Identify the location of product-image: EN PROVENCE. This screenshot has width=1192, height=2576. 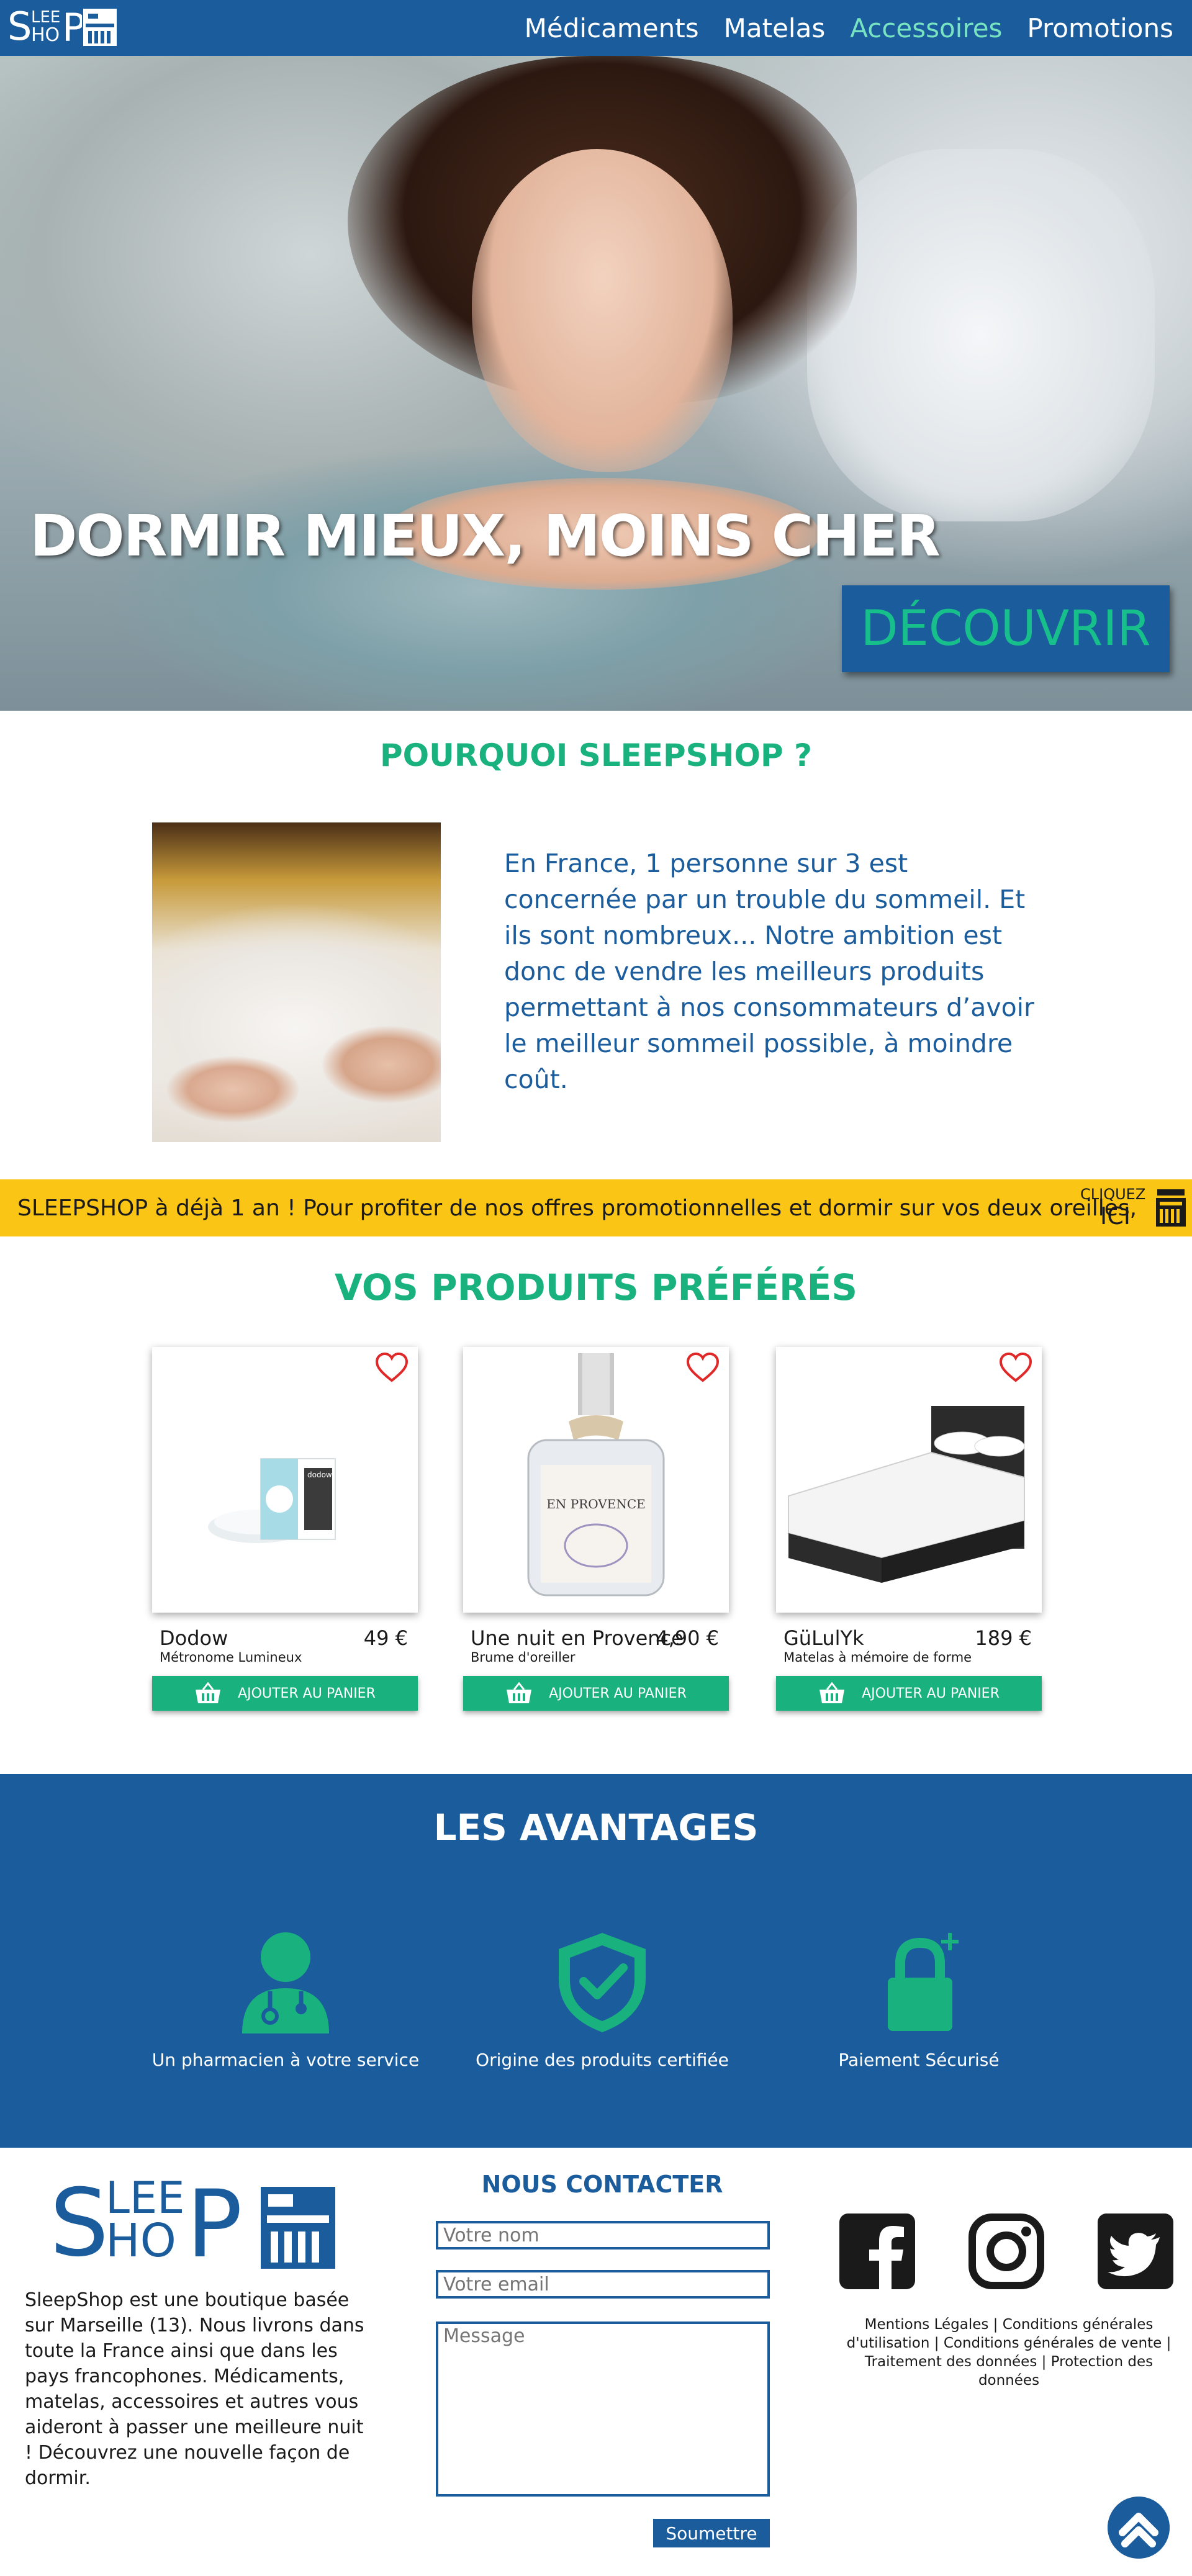
(596, 1480).